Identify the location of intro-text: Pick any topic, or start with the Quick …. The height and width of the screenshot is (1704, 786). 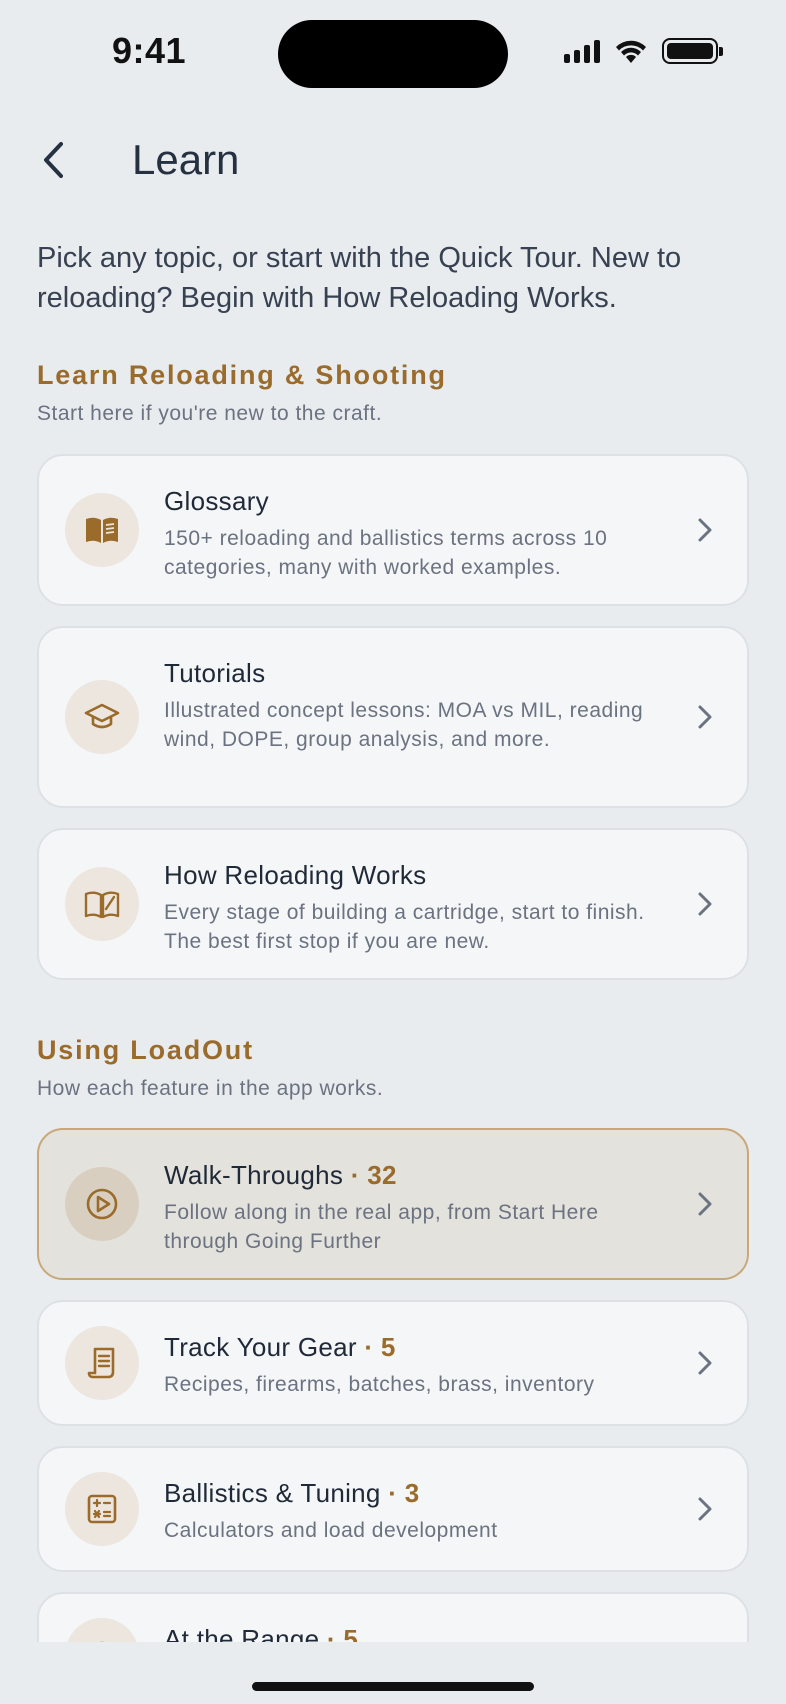
(359, 278).